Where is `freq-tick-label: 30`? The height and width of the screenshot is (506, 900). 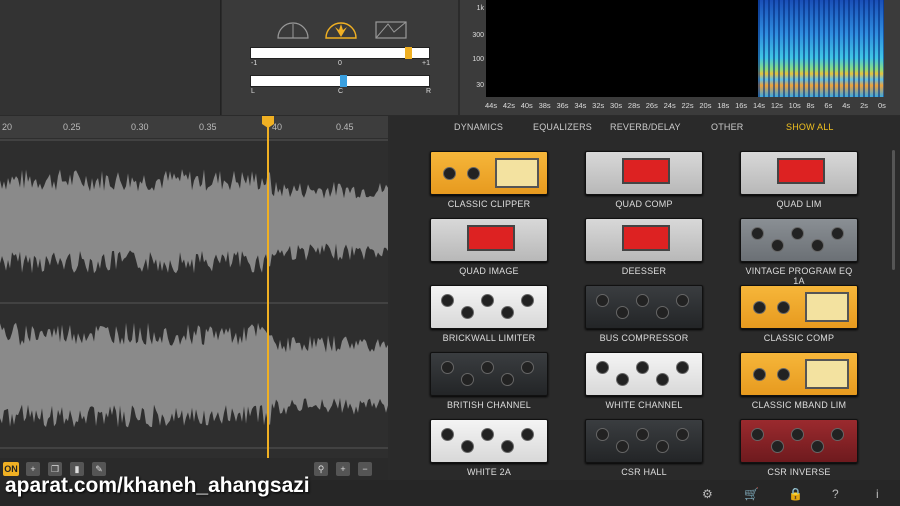 freq-tick-label: 30 is located at coordinates (480, 85).